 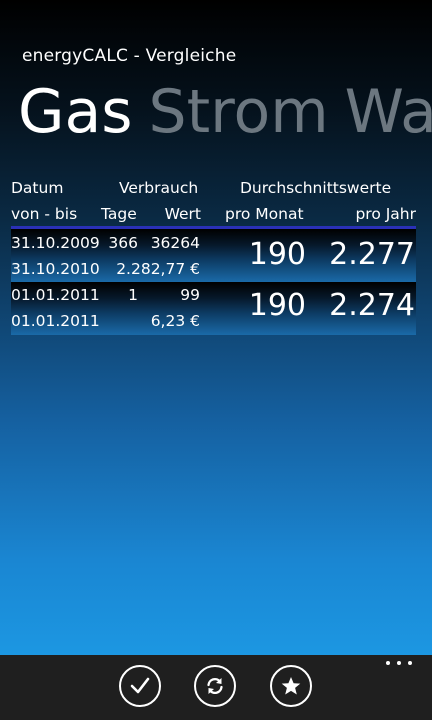 I want to click on pivot-tab-strom: Strom, so click(x=239, y=112).